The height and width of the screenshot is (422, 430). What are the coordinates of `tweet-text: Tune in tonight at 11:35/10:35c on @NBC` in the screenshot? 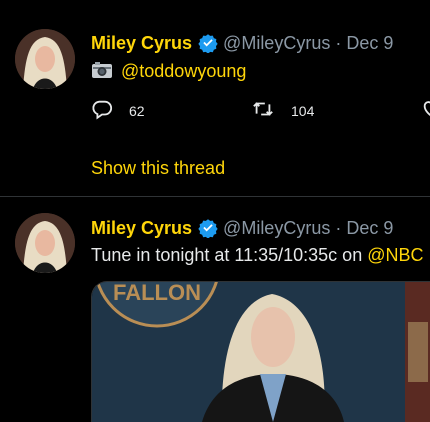 It's located at (257, 255).